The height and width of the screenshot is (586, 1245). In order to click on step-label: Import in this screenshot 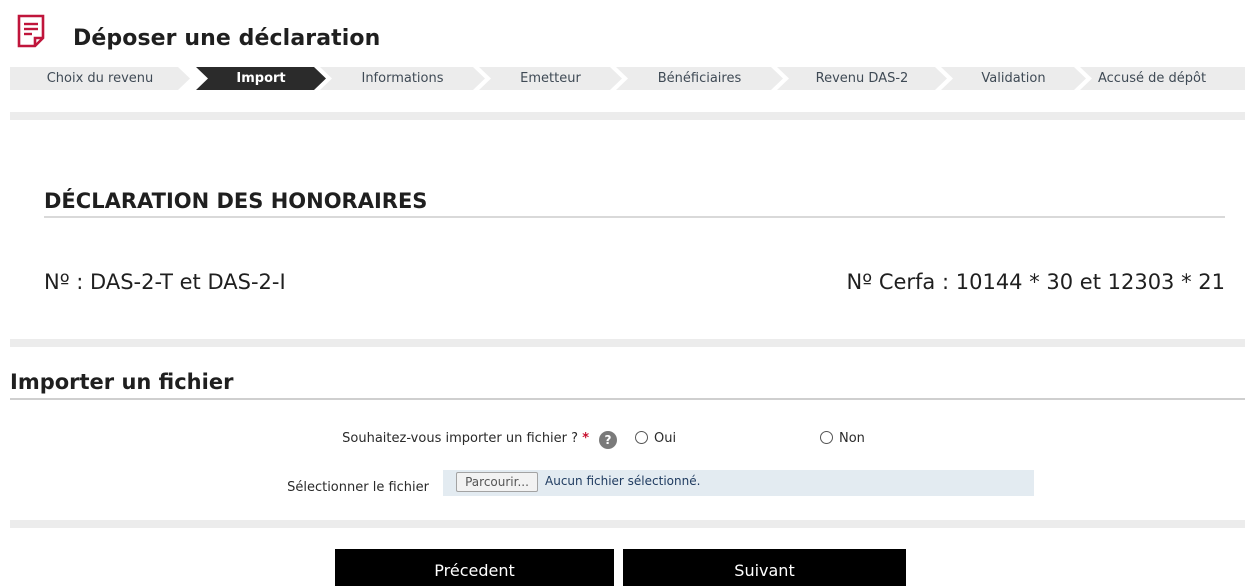, I will do `click(261, 78)`.